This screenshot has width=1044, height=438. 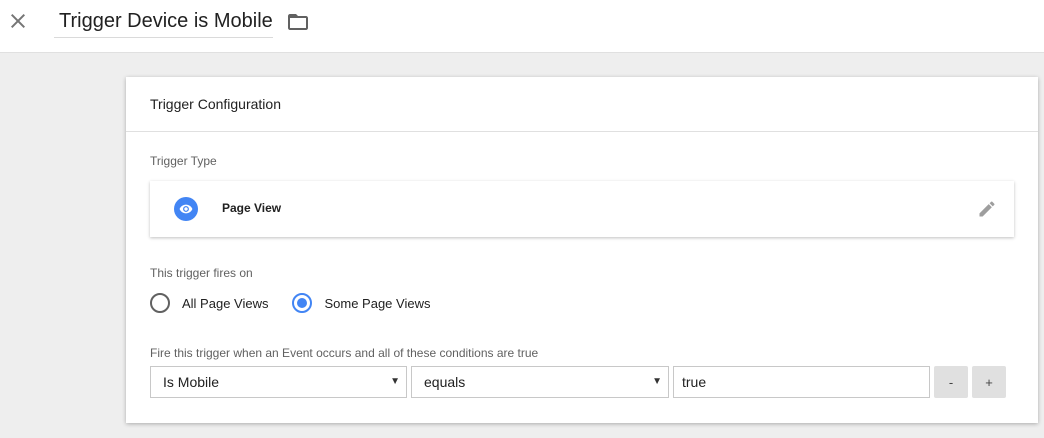 I want to click on radio-unchecked-icon, so click(x=160, y=303).